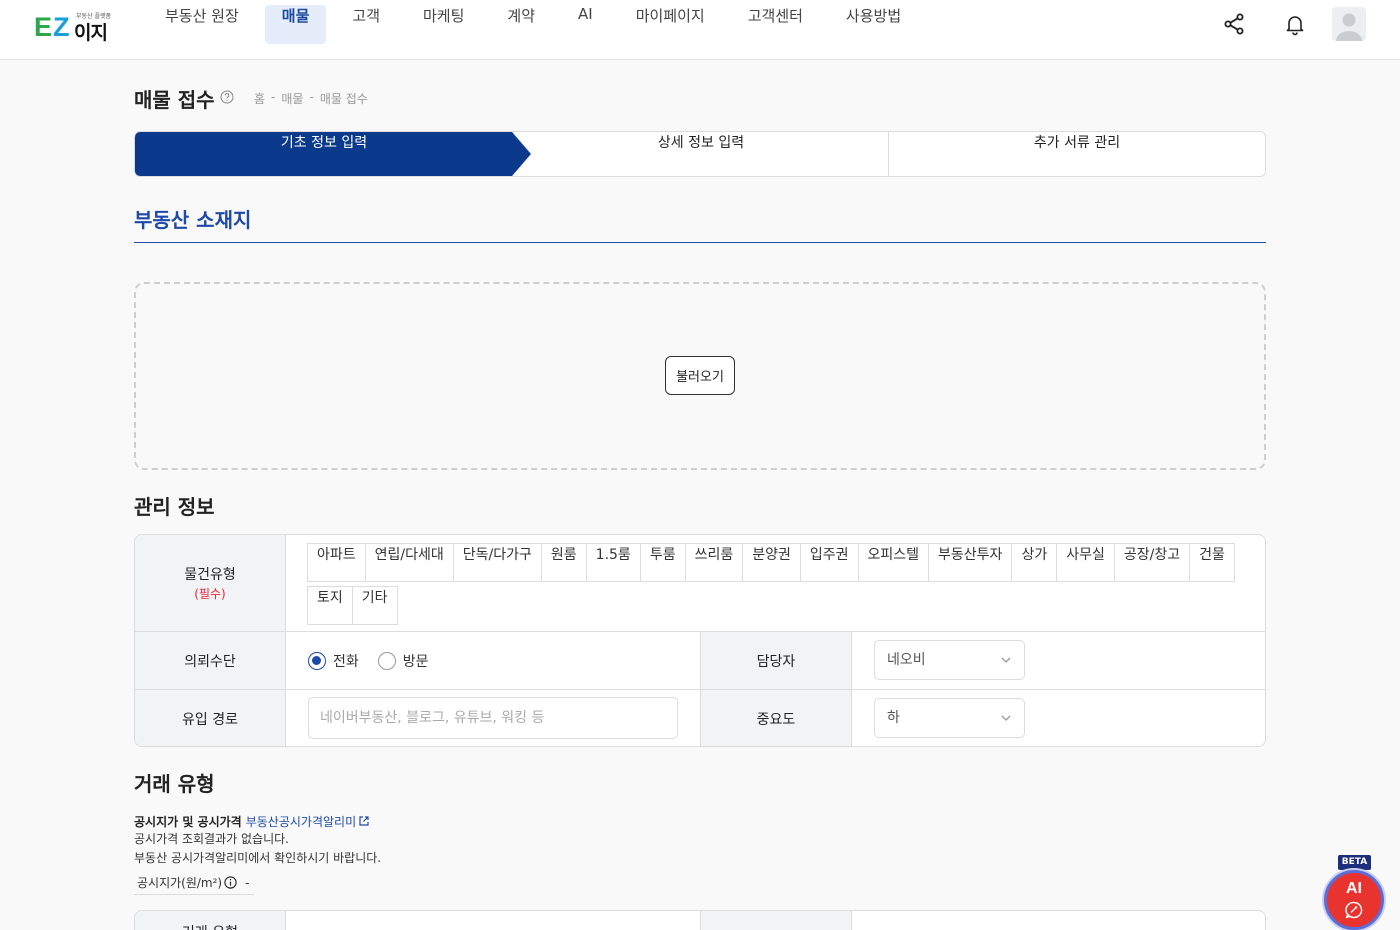 The image size is (1400, 930). What do you see at coordinates (1034, 562) in the screenshot?
I see `property-type-chip: 상가` at bounding box center [1034, 562].